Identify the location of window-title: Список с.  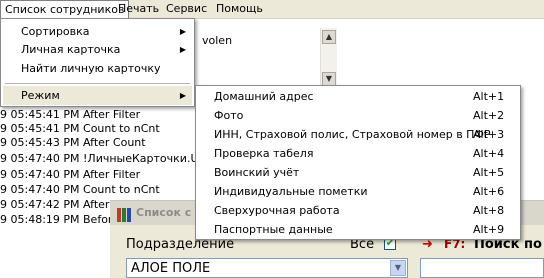
(164, 212).